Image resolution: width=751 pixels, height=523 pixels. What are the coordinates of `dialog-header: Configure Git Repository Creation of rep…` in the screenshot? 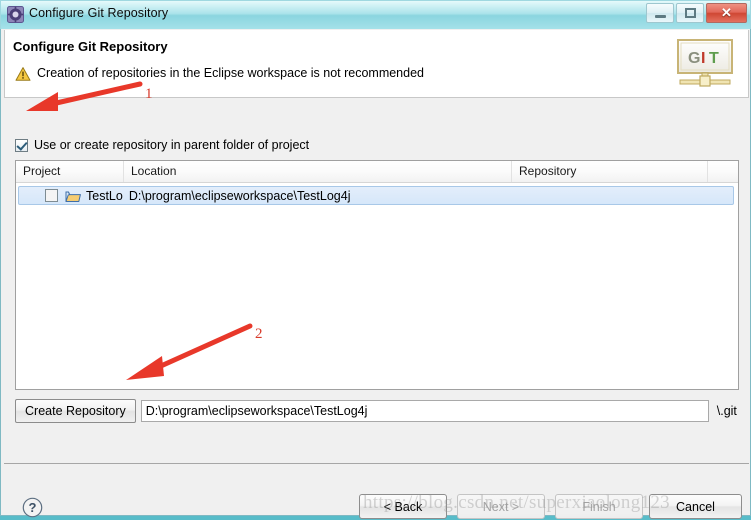 It's located at (376, 64).